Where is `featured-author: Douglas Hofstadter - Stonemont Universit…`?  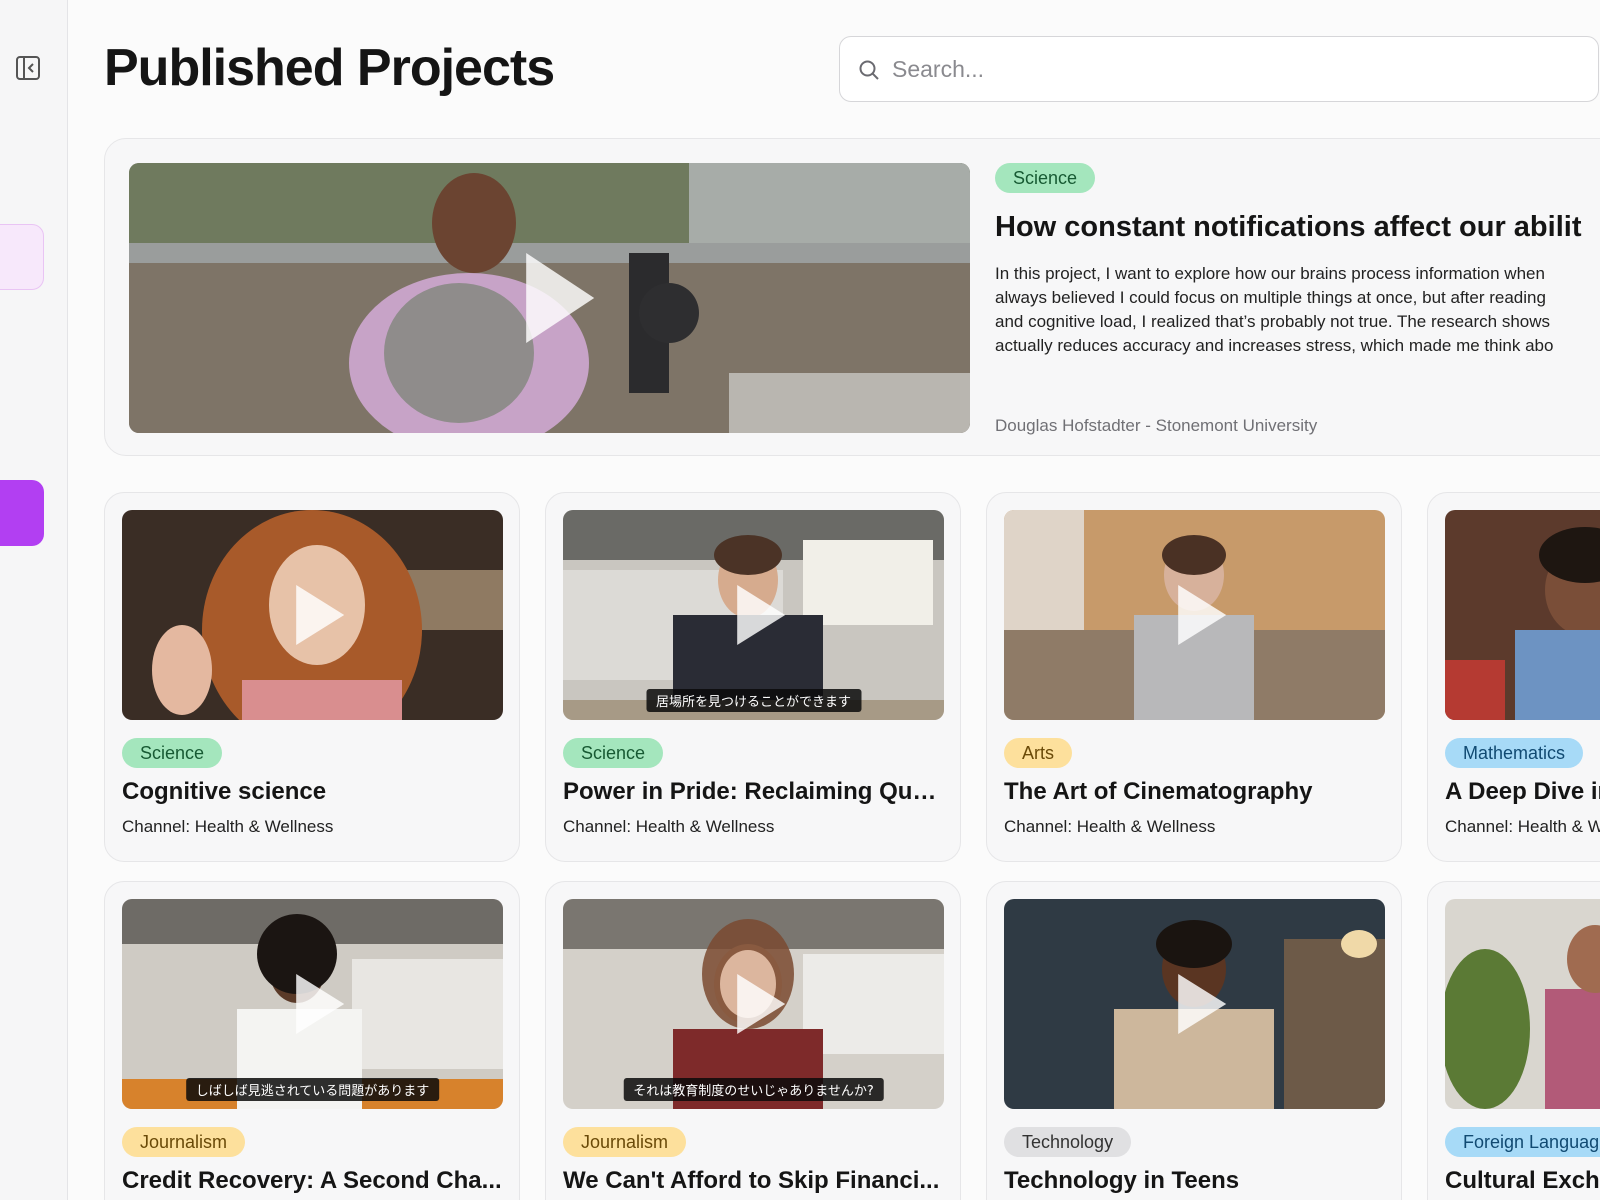
featured-author: Douglas Hofstadter - Stonemont Universit… is located at coordinates (1156, 425).